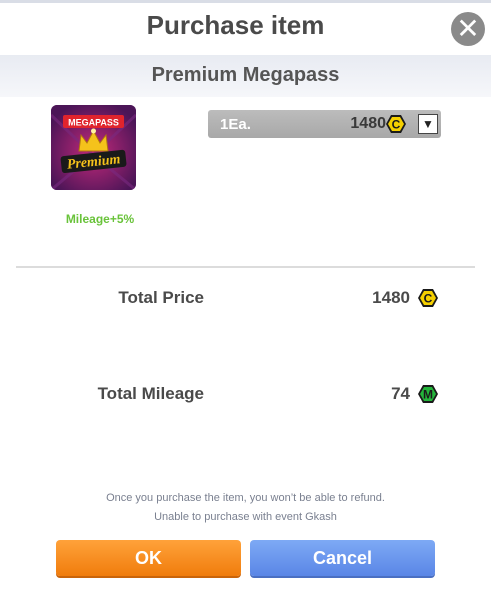  I want to click on chevron-down-icon: ▼, so click(428, 124).